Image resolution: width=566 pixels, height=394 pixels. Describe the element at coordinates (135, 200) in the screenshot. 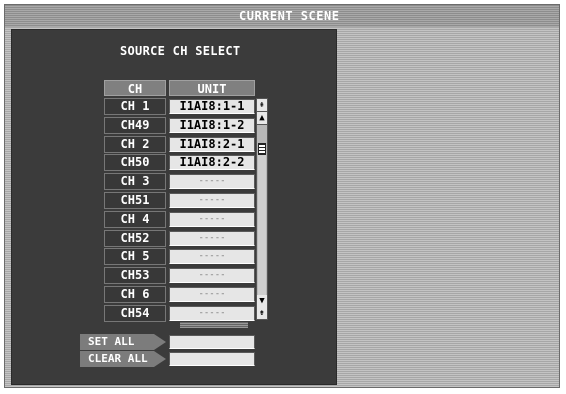

I see `channel-label: CH51` at that location.